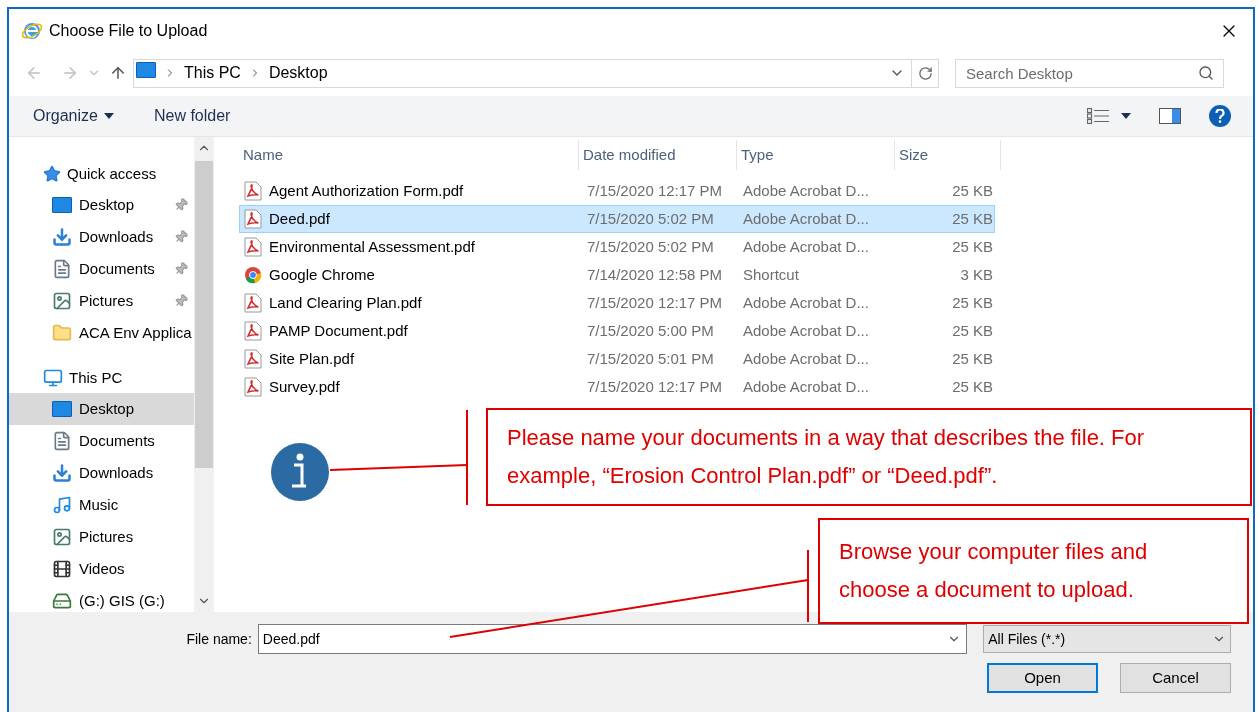  What do you see at coordinates (536, 73) in the screenshot?
I see `address-bar: This PC Desktop` at bounding box center [536, 73].